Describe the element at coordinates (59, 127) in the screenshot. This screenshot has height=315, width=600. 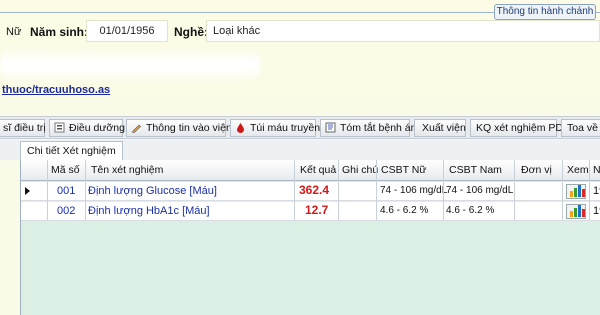
I see `nurse-icon` at that location.